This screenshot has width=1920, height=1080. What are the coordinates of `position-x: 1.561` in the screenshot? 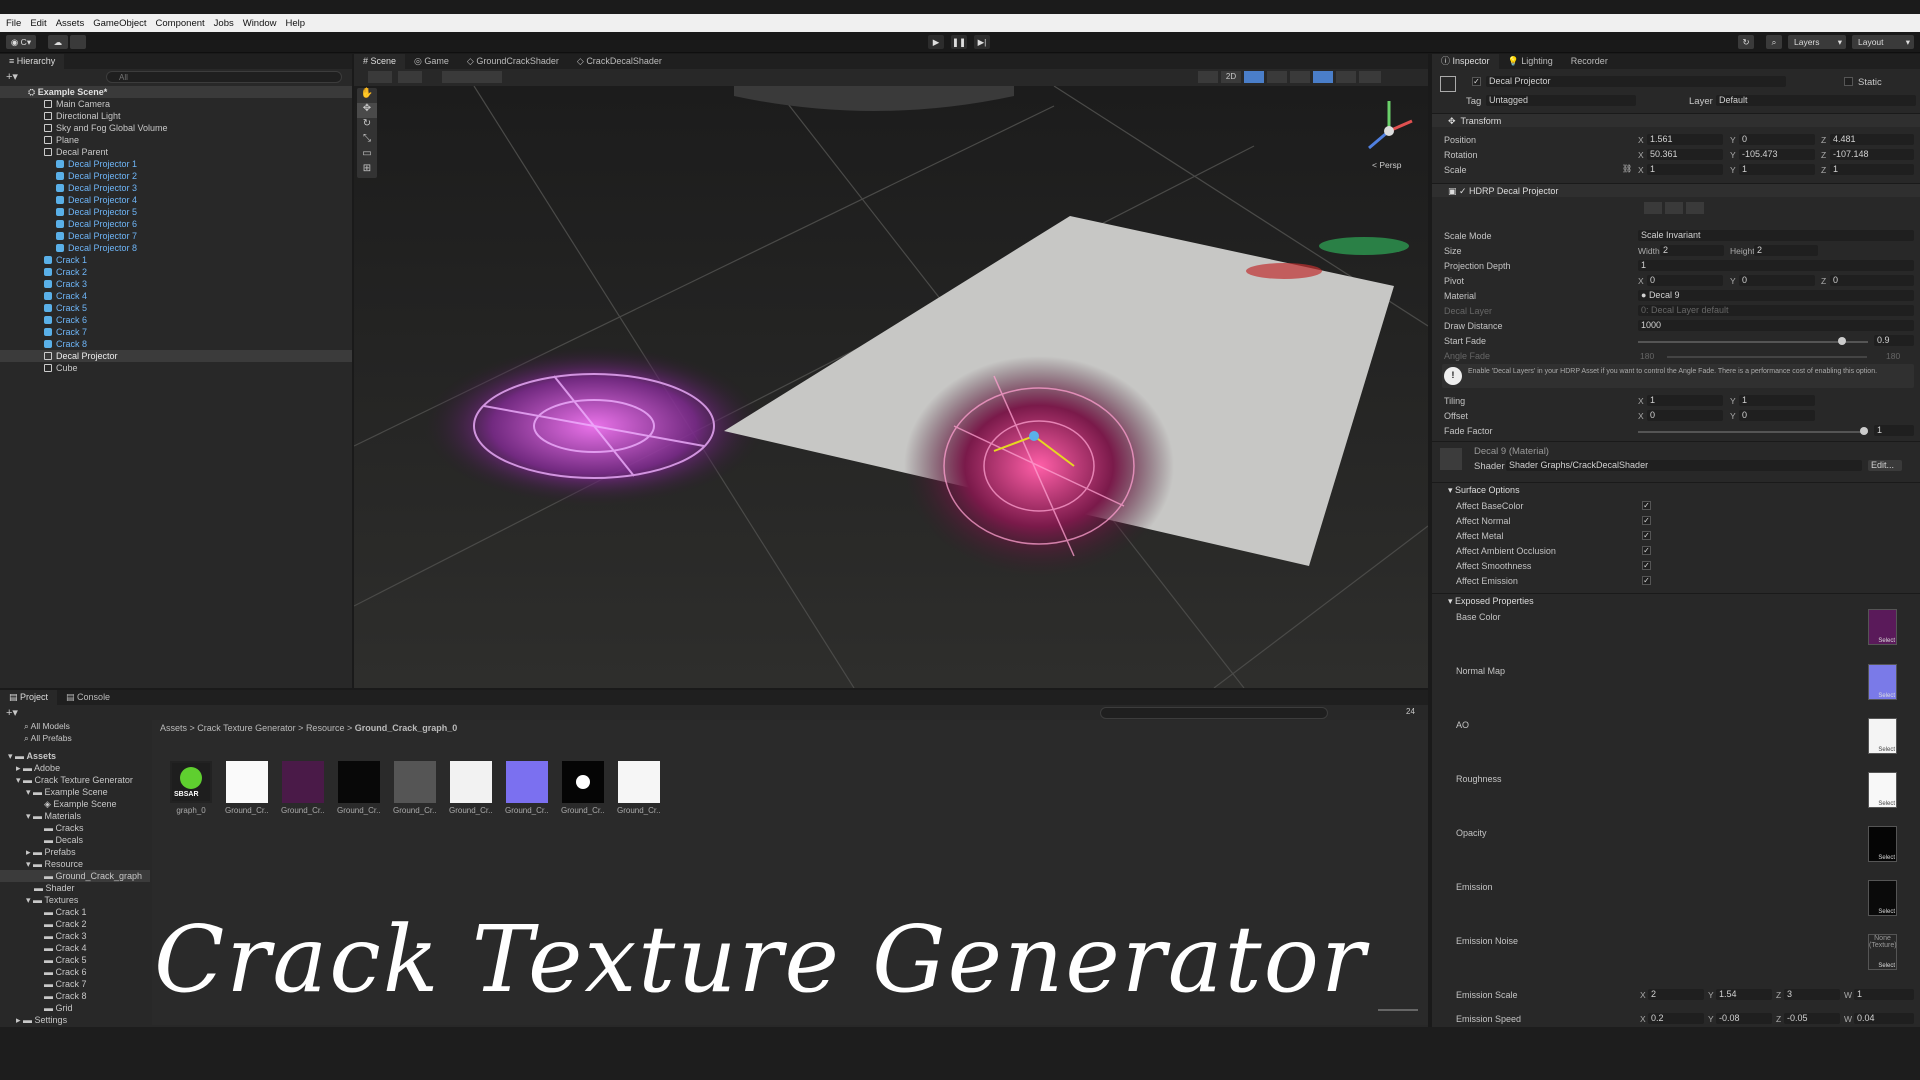 It's located at (1685, 139).